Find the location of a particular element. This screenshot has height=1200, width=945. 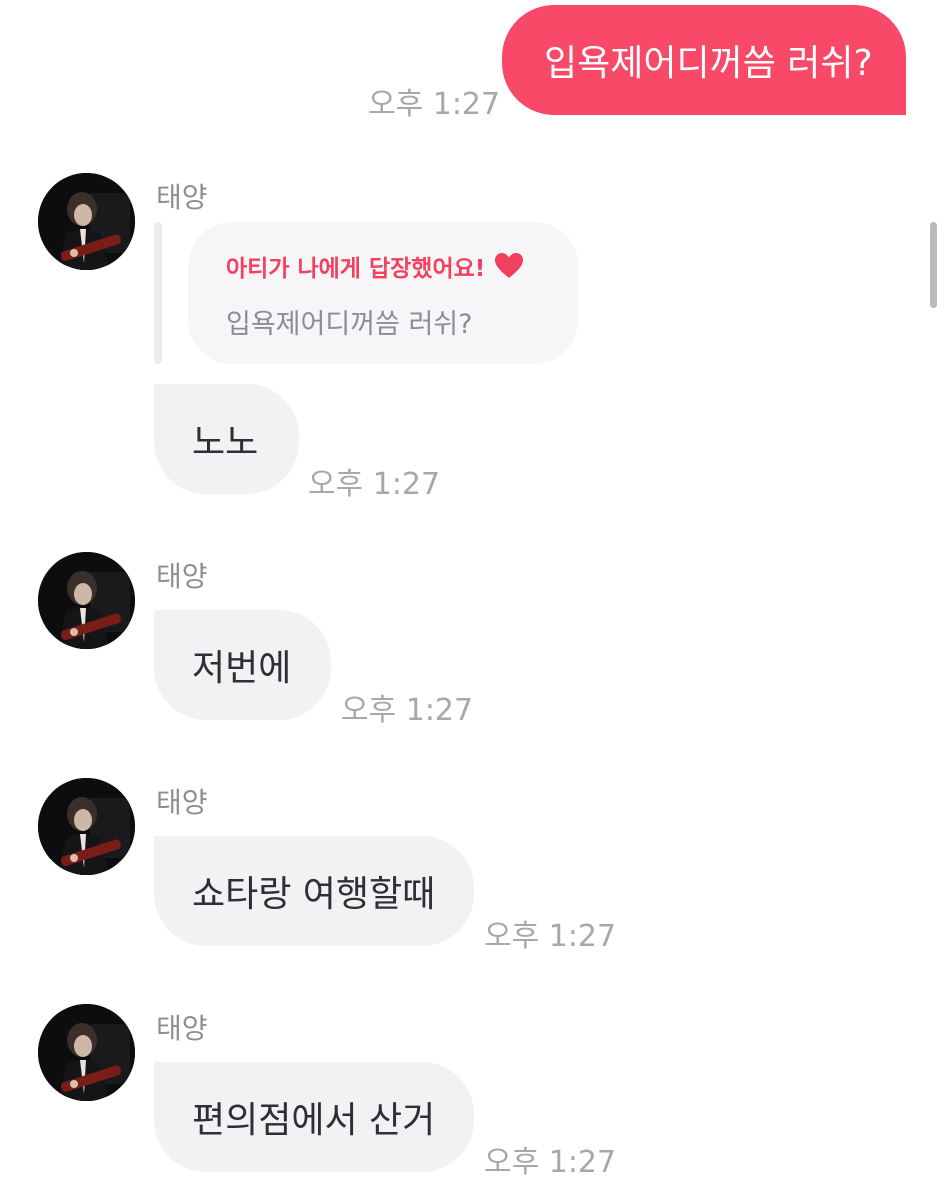

heart-icon is located at coordinates (509, 266).